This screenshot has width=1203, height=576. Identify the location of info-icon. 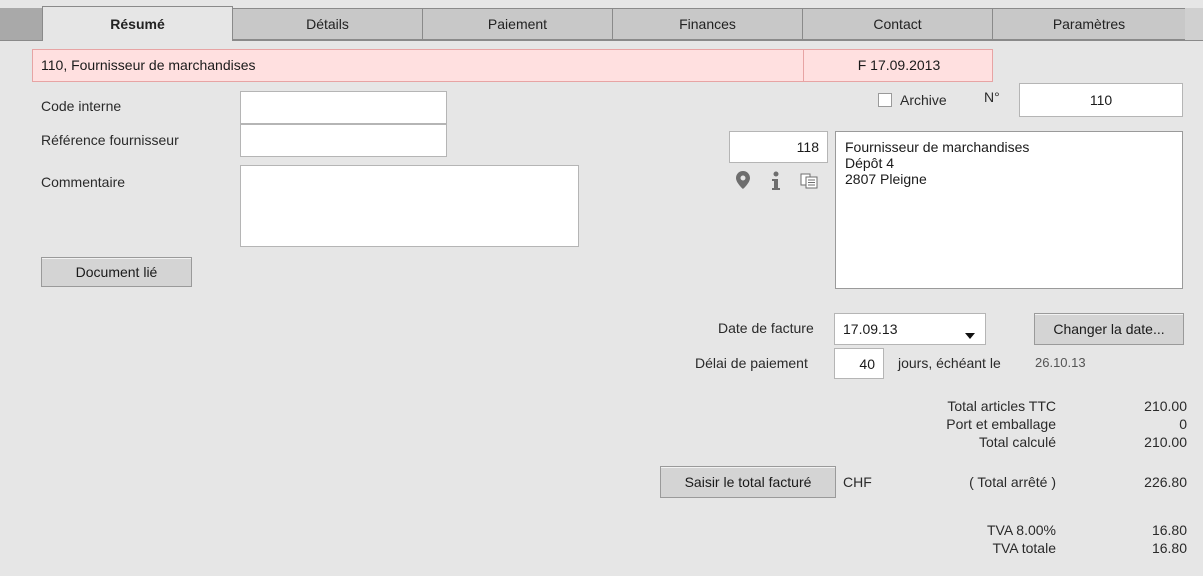
(776, 182).